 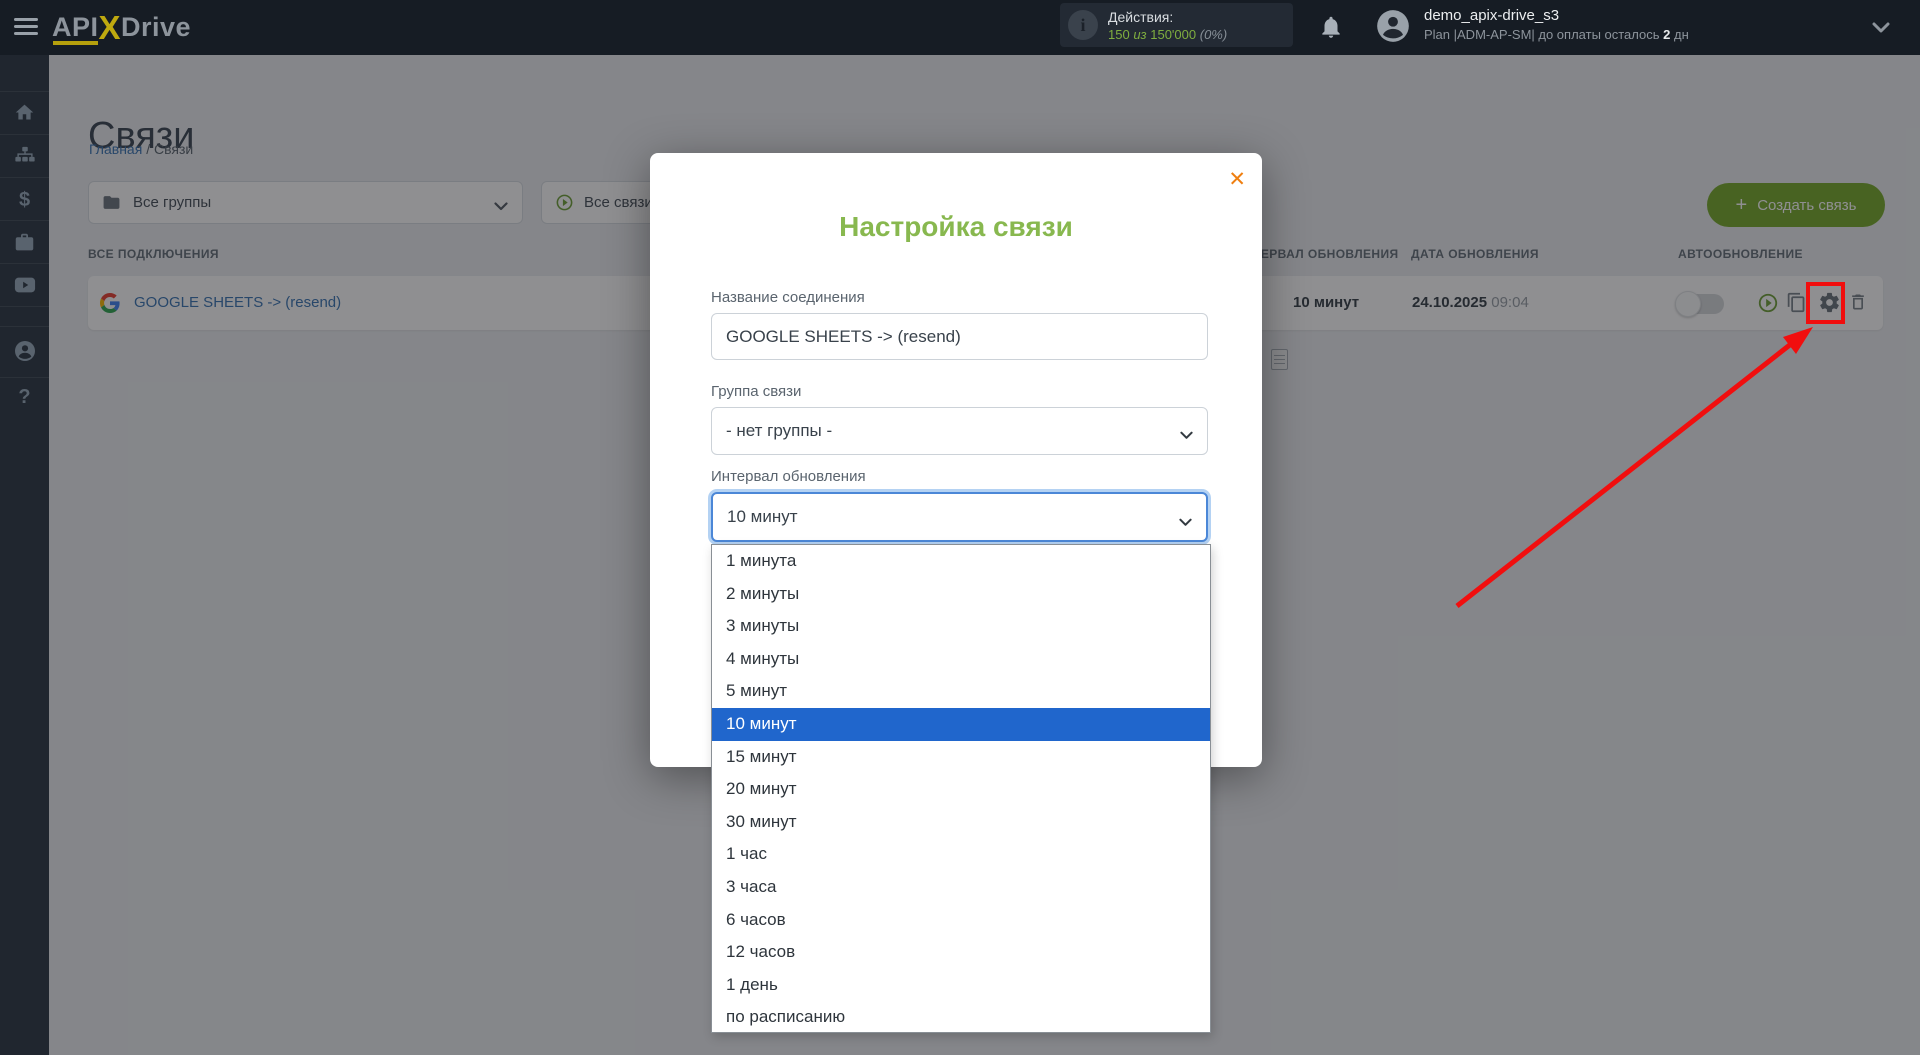 I want to click on info-icon: i, so click(x=1083, y=25).